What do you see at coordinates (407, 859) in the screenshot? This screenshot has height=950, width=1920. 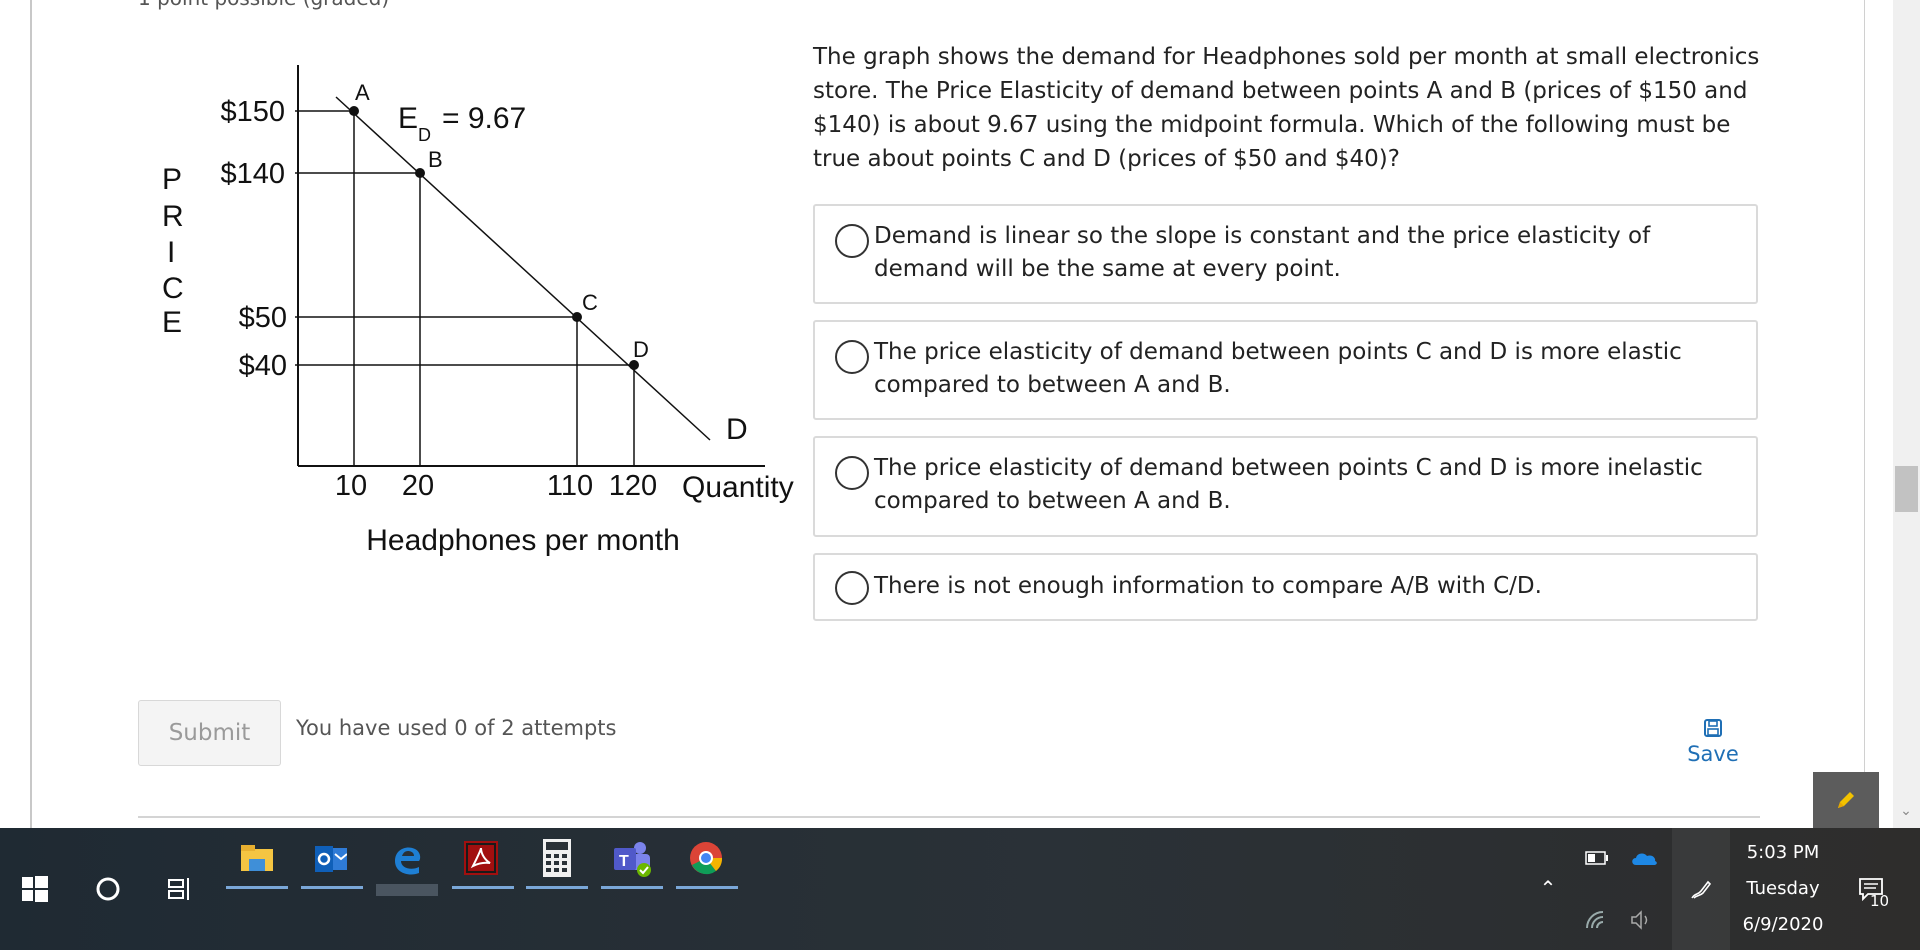 I see `edge-icon` at bounding box center [407, 859].